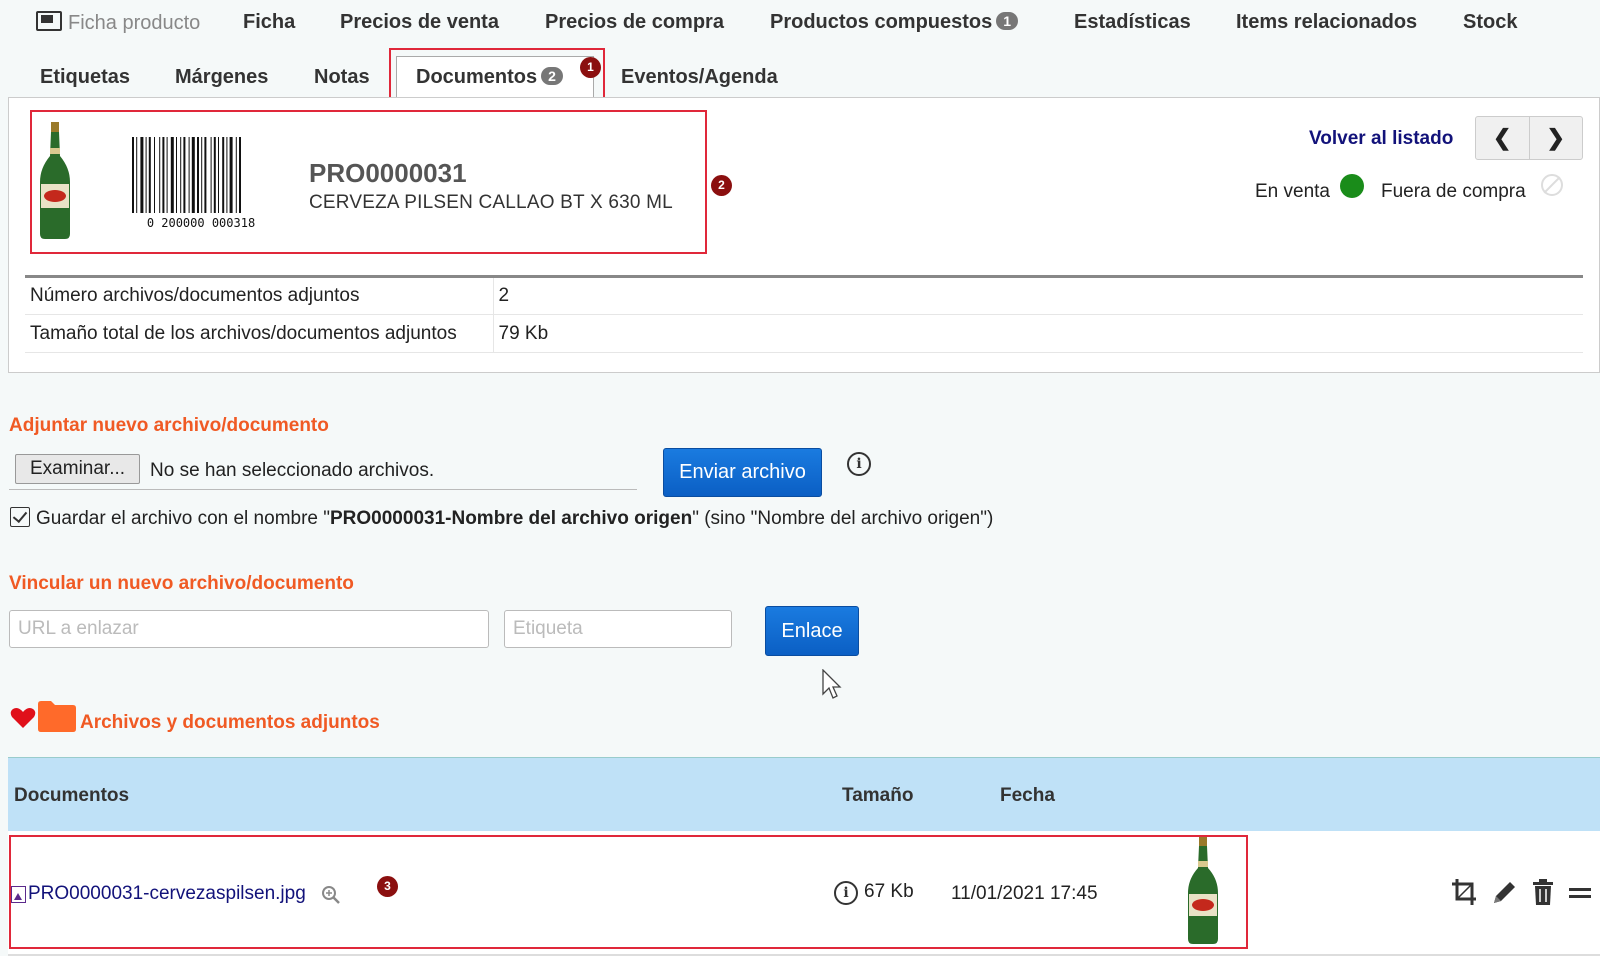  Describe the element at coordinates (1326, 22) in the screenshot. I see `tab-items-relacionados: Items relacionados` at that location.